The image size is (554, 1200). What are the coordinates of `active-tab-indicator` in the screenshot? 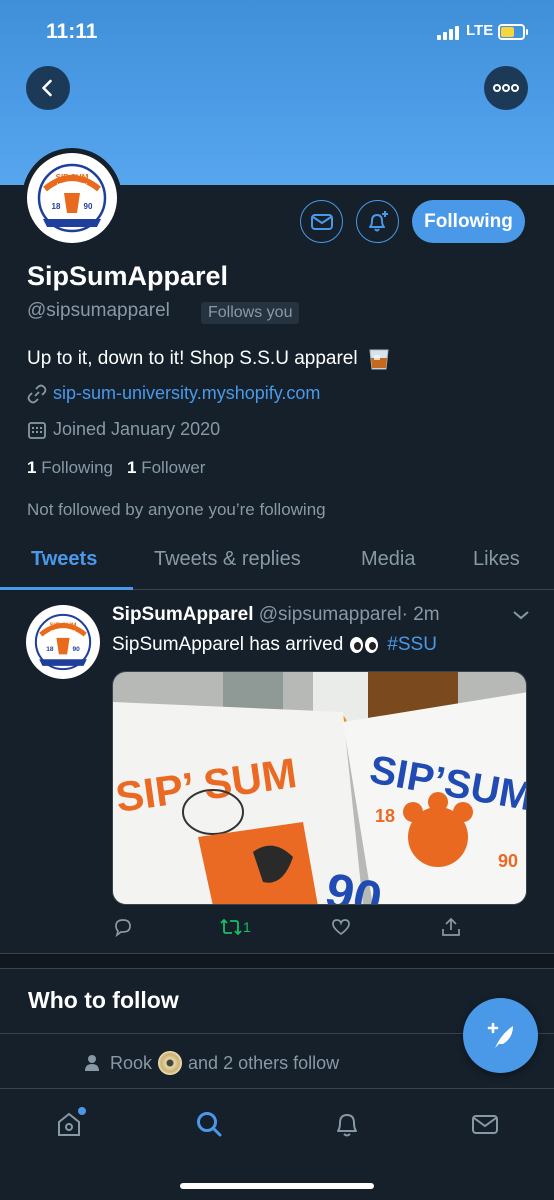 It's located at (66, 588).